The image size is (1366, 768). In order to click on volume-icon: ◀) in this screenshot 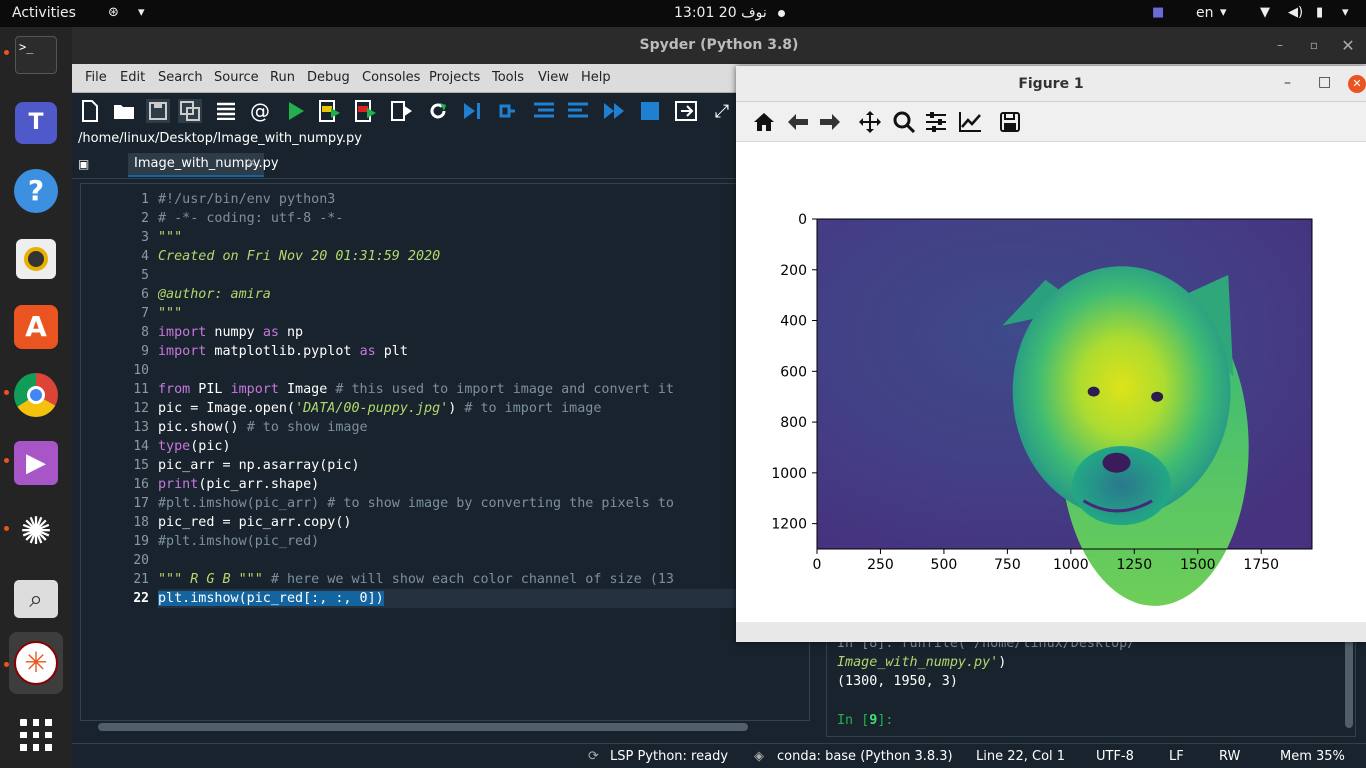, I will do `click(1295, 12)`.